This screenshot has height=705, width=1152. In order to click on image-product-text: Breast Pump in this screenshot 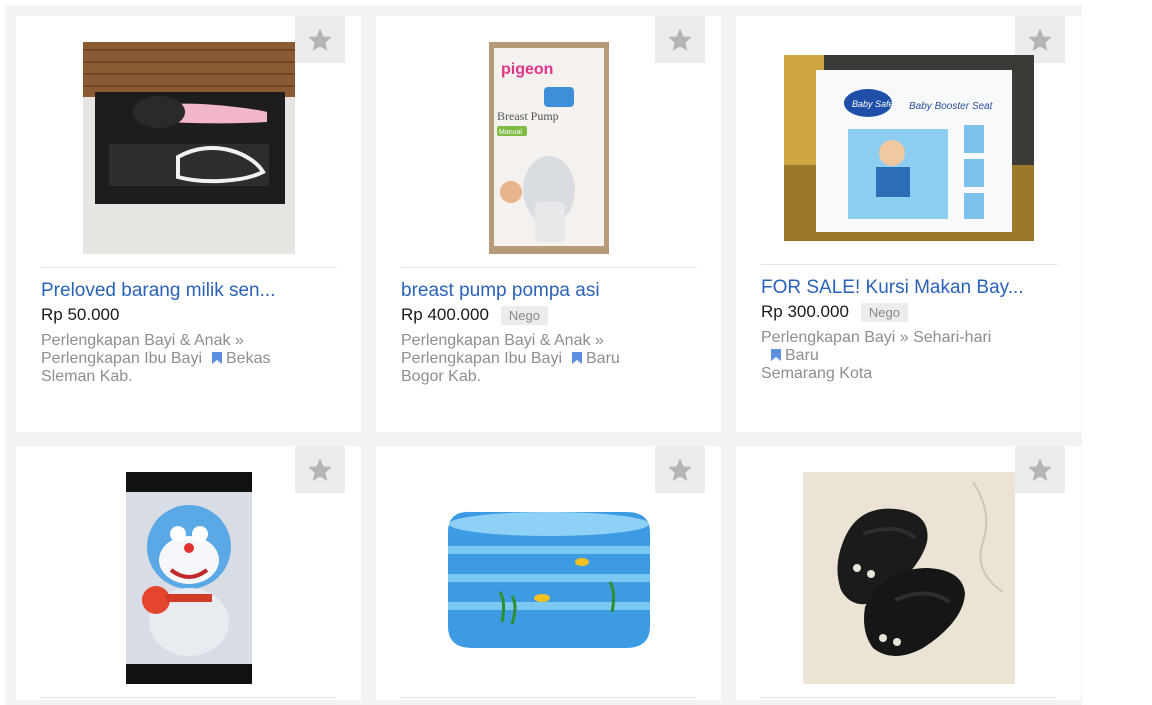, I will do `click(528, 116)`.